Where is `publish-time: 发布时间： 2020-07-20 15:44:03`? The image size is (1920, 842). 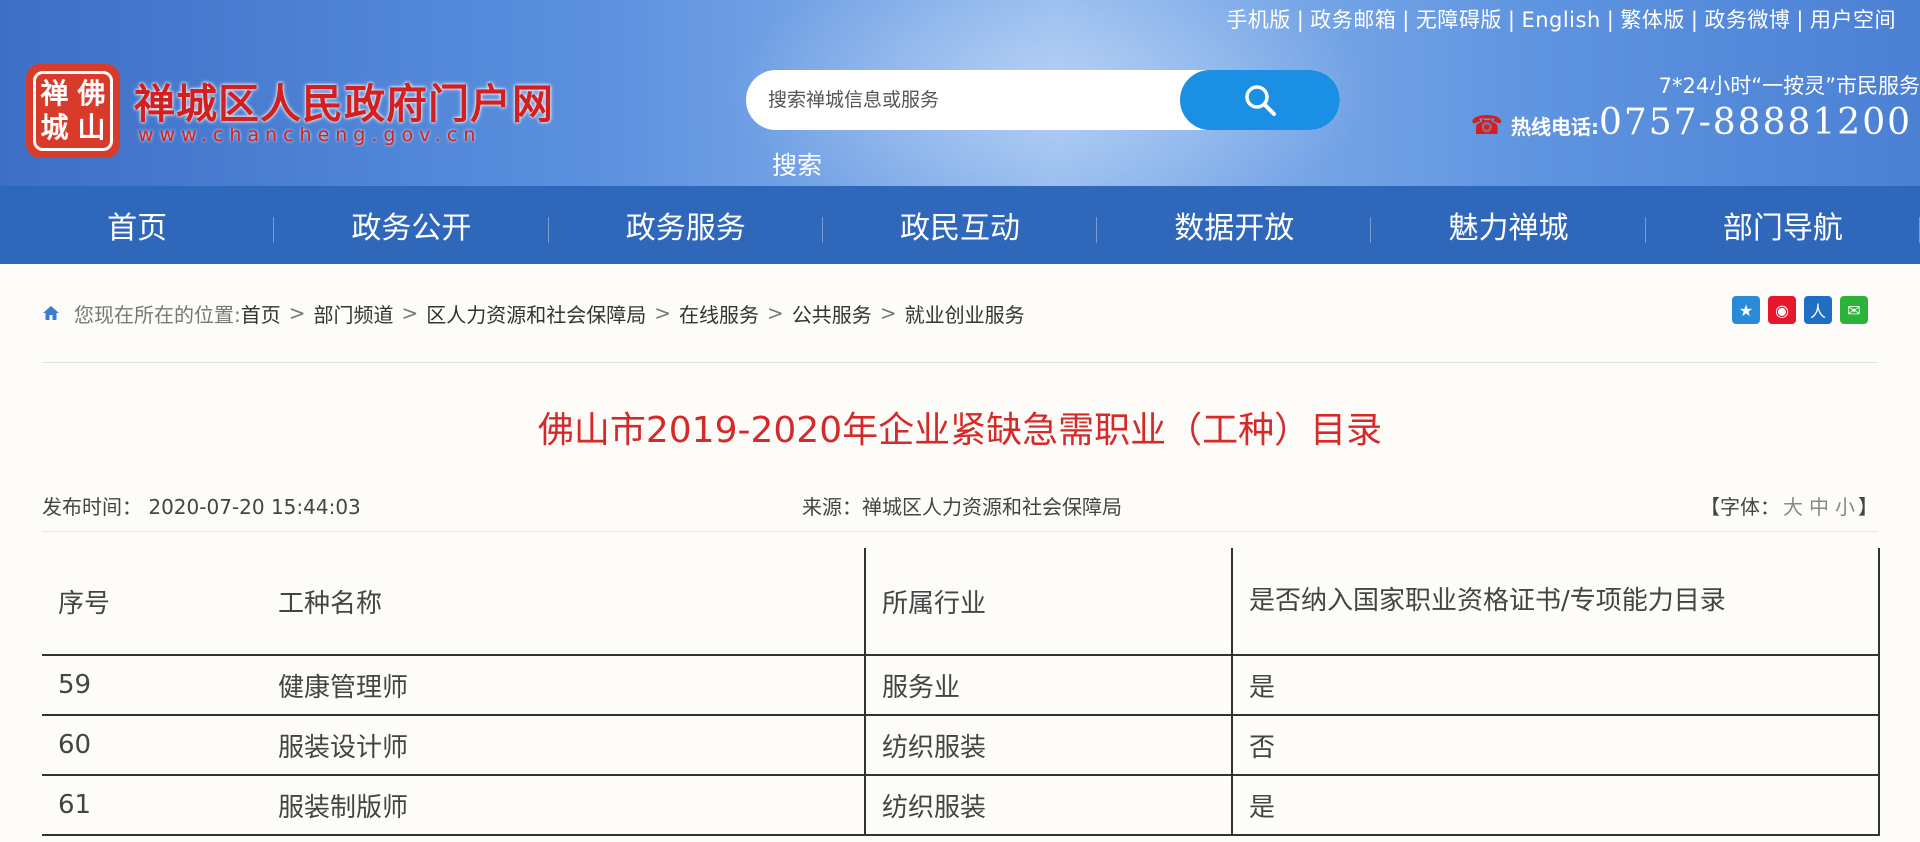 publish-time: 发布时间： 2020-07-20 15:44:03 is located at coordinates (201, 505).